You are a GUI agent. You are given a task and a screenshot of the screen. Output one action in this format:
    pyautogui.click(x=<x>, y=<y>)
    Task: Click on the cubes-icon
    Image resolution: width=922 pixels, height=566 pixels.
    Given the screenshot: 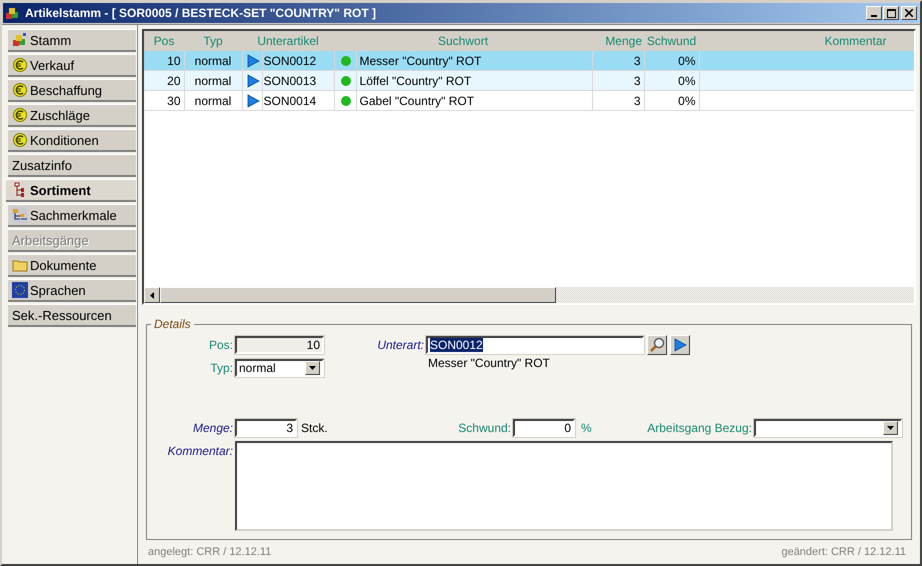 What is the action you would take?
    pyautogui.click(x=20, y=40)
    